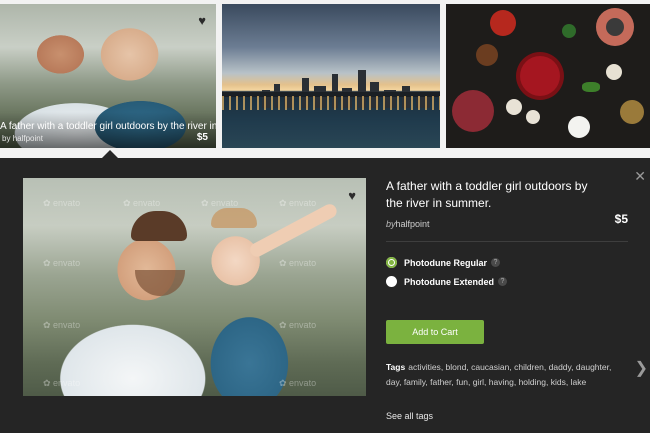  Describe the element at coordinates (440, 382) in the screenshot. I see `tag-link: father` at that location.